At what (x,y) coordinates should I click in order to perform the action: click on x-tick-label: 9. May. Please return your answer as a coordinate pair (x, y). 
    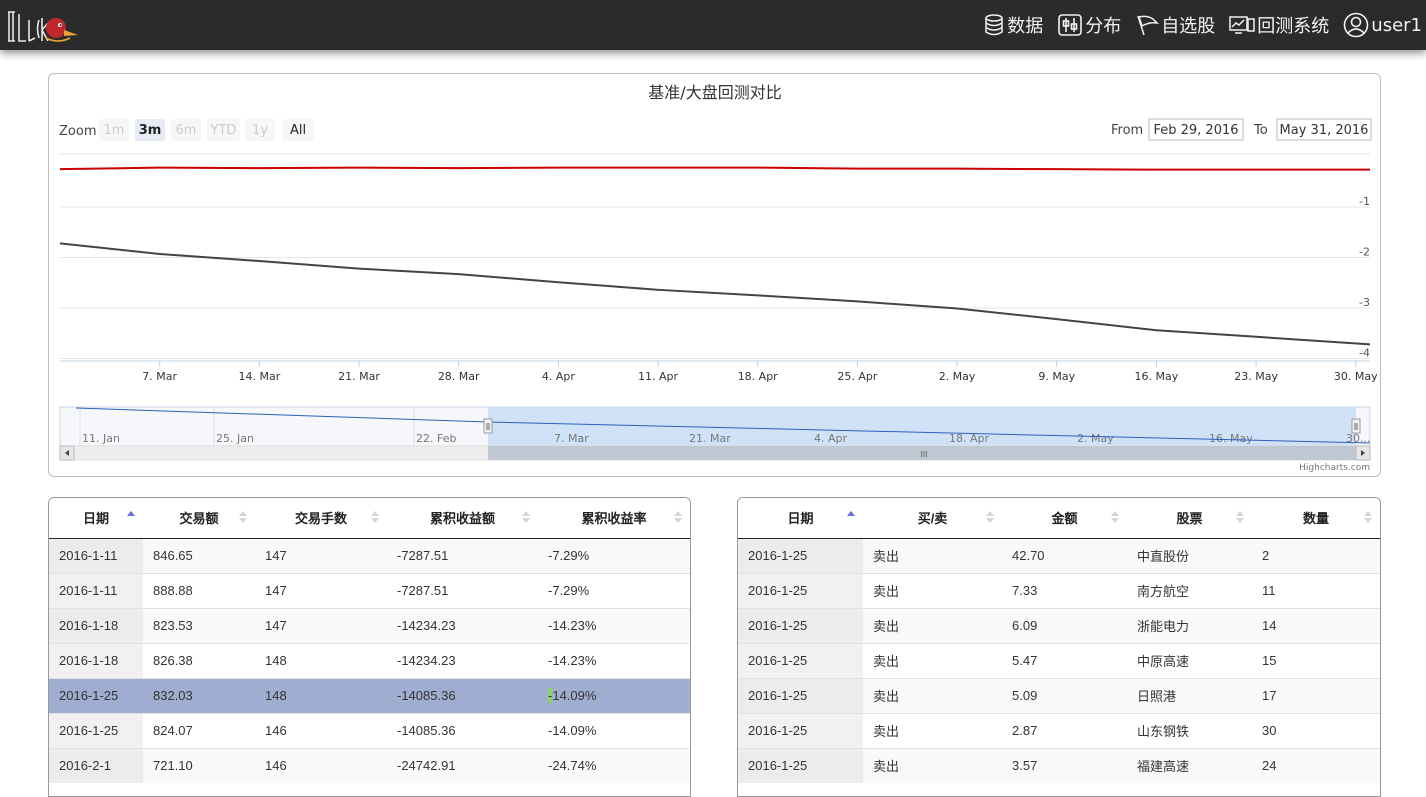
    Looking at the image, I should click on (1056, 376).